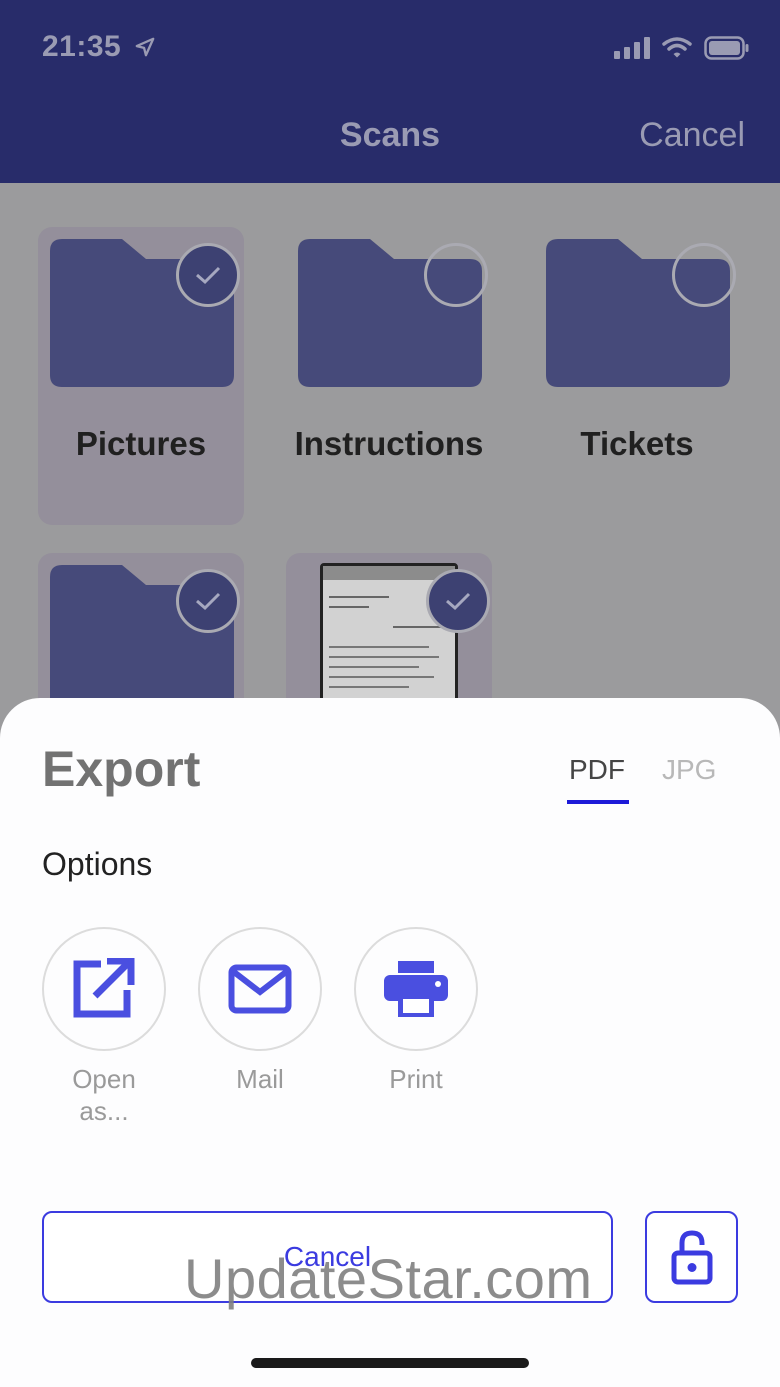 This screenshot has height=1387, width=780. I want to click on mail-icon, so click(260, 989).